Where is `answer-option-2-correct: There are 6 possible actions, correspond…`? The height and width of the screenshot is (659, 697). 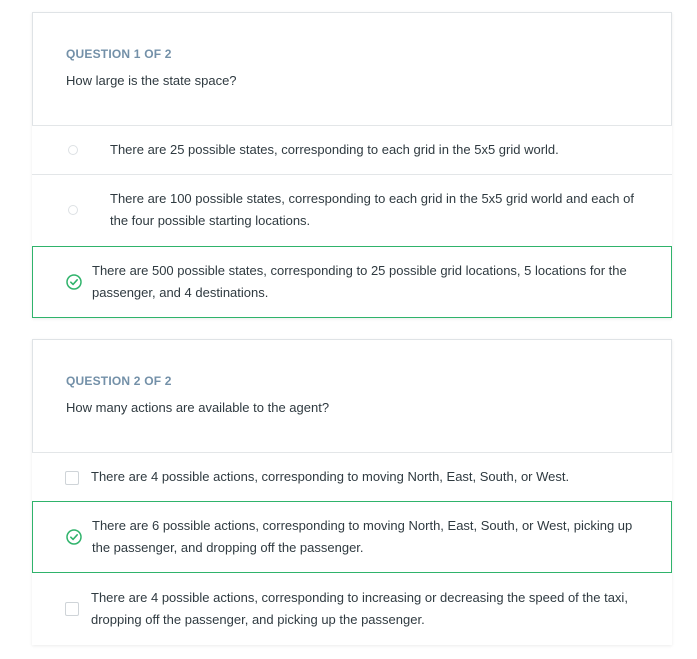 answer-option-2-correct: There are 6 possible actions, correspond… is located at coordinates (352, 537).